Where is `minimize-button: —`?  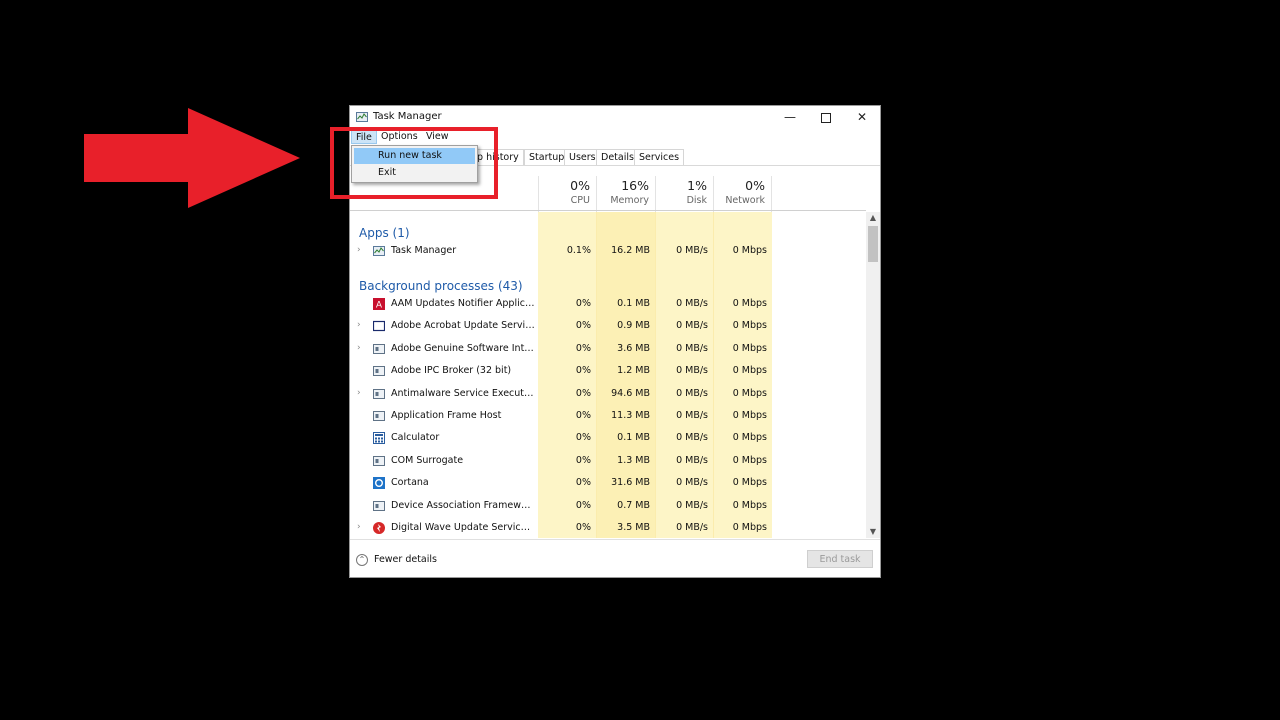
minimize-button: — is located at coordinates (790, 117).